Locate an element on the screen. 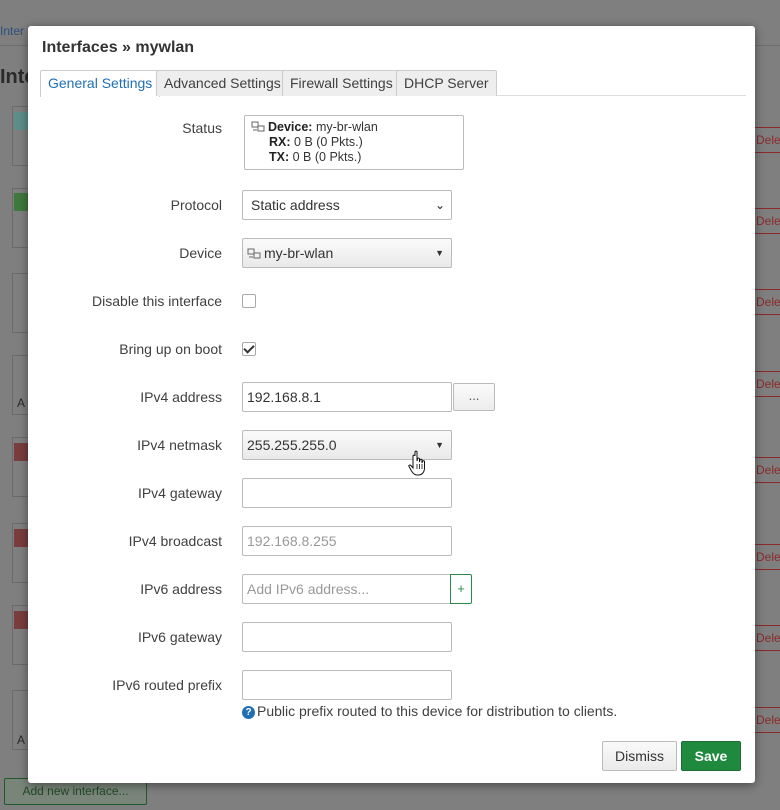  ipv6-gateway-label: IPv6 gateway is located at coordinates (179, 637).